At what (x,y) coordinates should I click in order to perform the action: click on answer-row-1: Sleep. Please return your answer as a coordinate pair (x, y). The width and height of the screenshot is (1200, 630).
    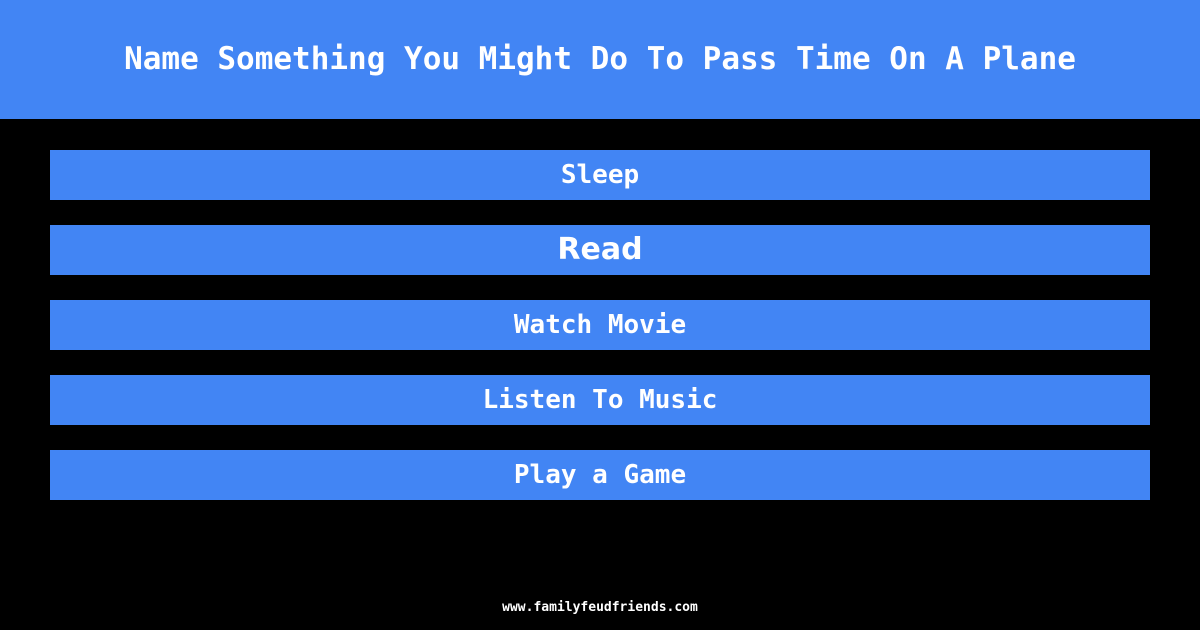
    Looking at the image, I should click on (600, 175).